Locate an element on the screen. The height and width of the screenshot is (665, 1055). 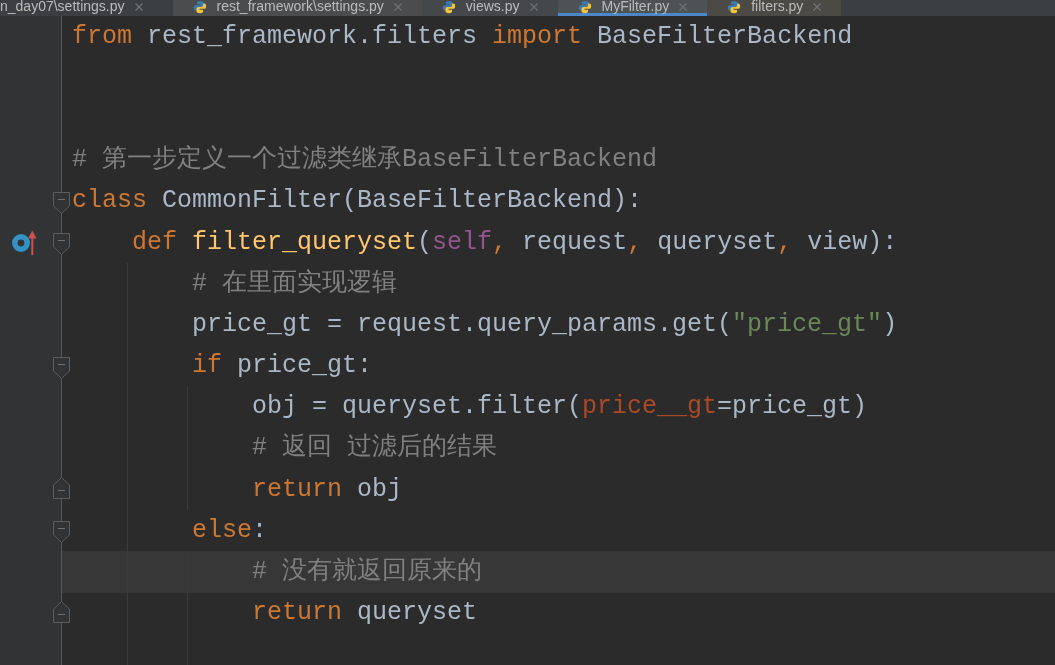
code-line: else: is located at coordinates (230, 530).